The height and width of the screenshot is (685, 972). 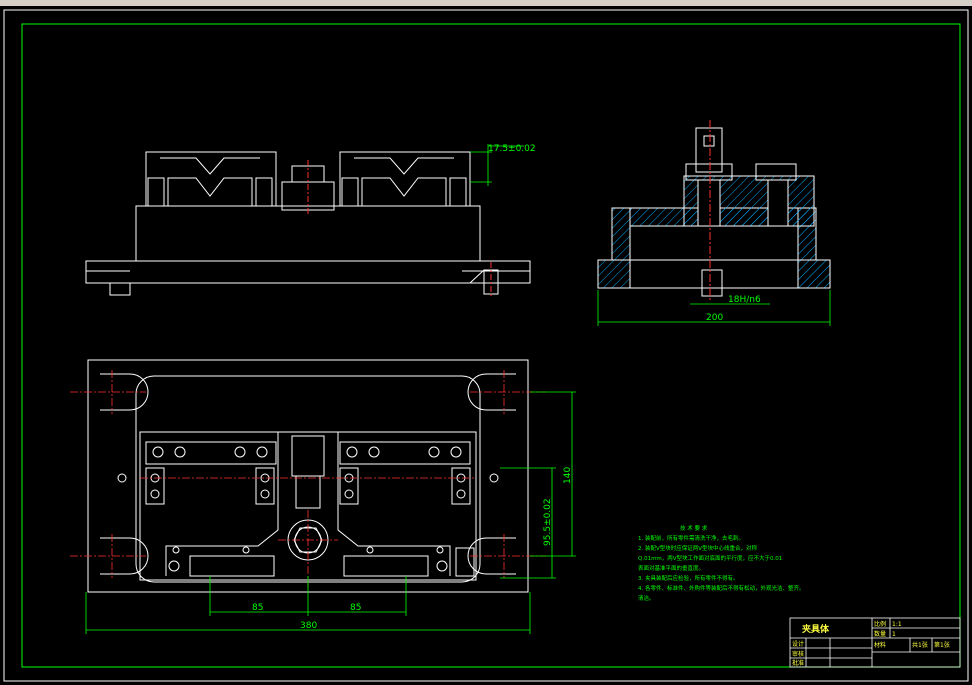 What do you see at coordinates (798, 663) in the screenshot?
I see `title-block-row-label: 批准` at bounding box center [798, 663].